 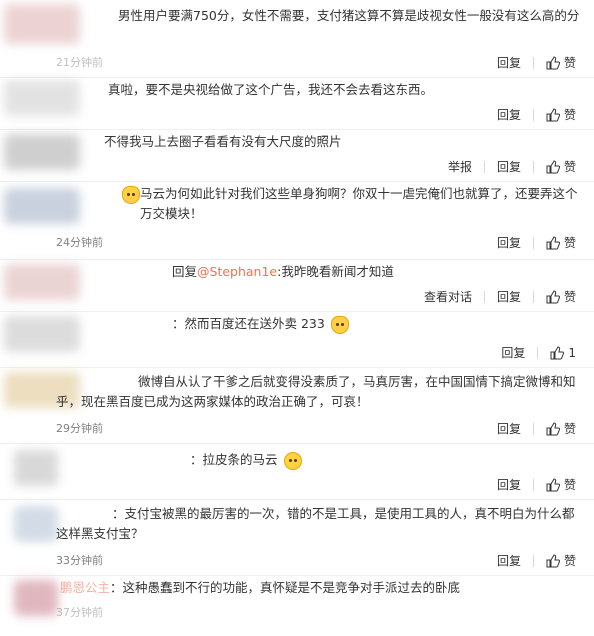 I want to click on comment-text: 鹏恩公主：这种愚蠢到不行的功能，真怀疑是不是竞争对手派过去的卧底, so click(x=320, y=588).